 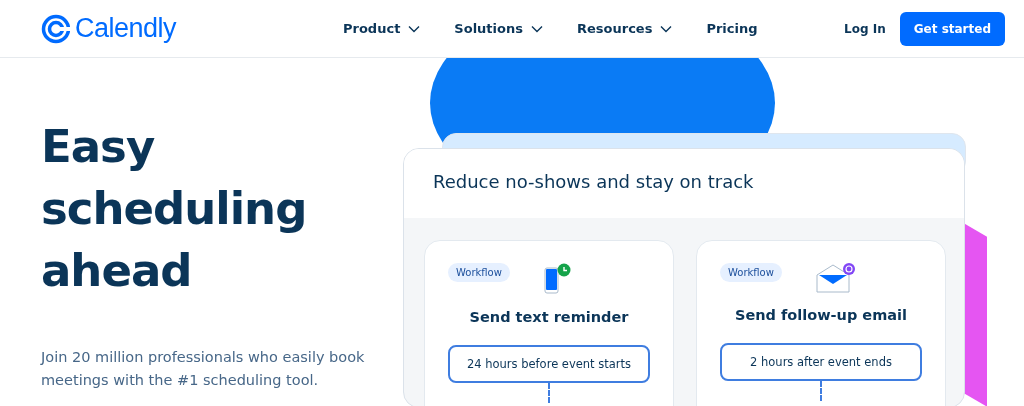 What do you see at coordinates (203, 369) in the screenshot?
I see `hero-subtitle: Join 20 million professionals who easily book meetings with the #1 scheduling tool.` at bounding box center [203, 369].